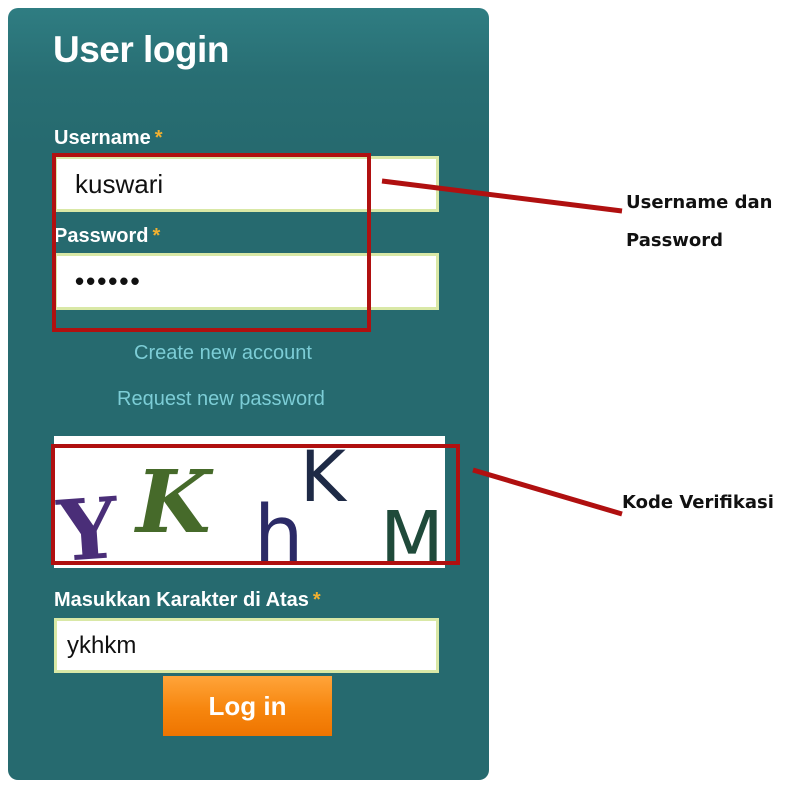  Describe the element at coordinates (249, 502) in the screenshot. I see `captcha-image: Y K h K M` at that location.